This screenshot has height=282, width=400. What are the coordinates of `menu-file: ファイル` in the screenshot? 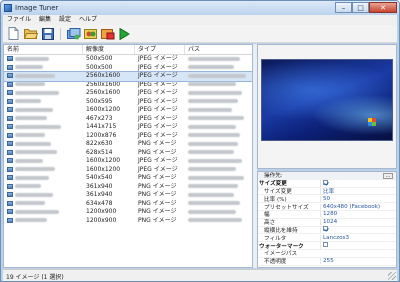 It's located at (19, 20).